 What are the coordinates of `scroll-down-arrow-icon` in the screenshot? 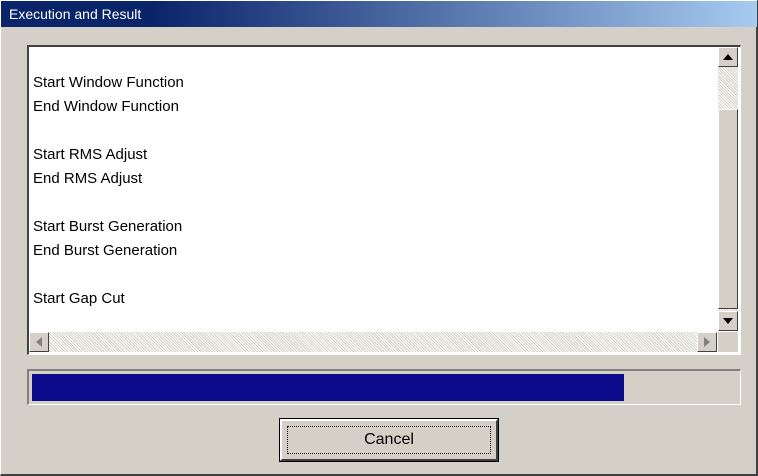 It's located at (728, 321).